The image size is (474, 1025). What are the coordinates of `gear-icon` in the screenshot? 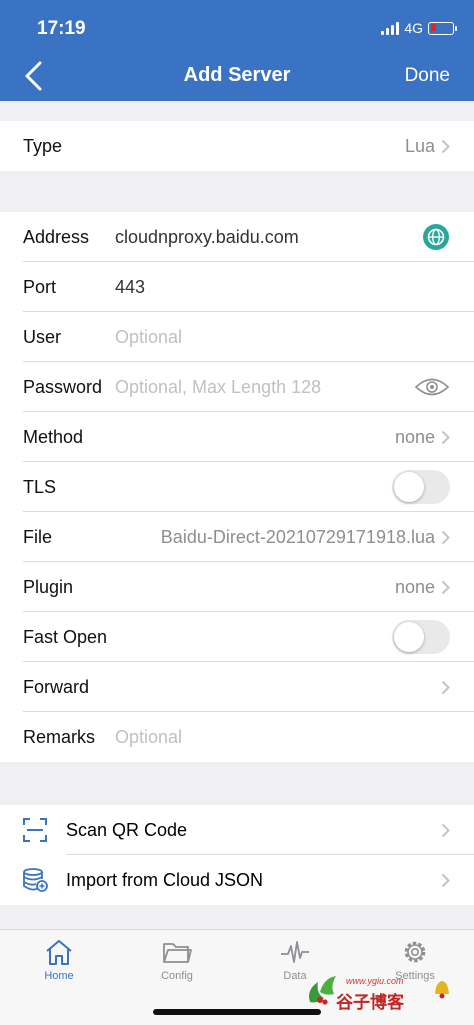 It's located at (415, 952).